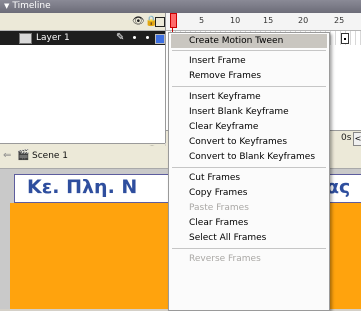 This screenshot has height=311, width=361. I want to click on ruler-number: 10, so click(235, 20).